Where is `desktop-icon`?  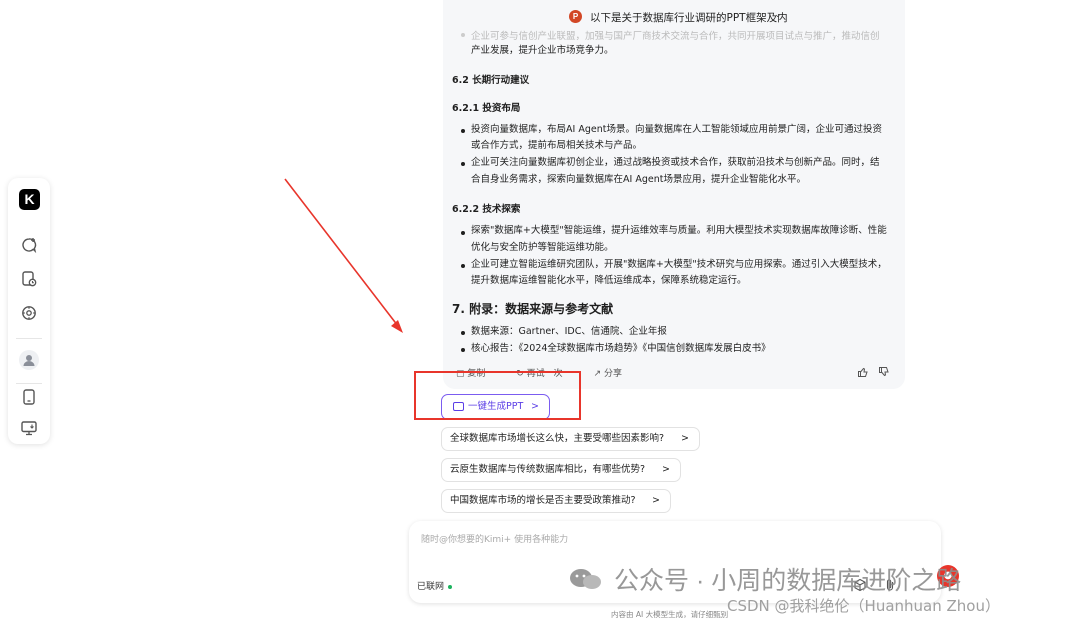
desktop-icon is located at coordinates (29, 428).